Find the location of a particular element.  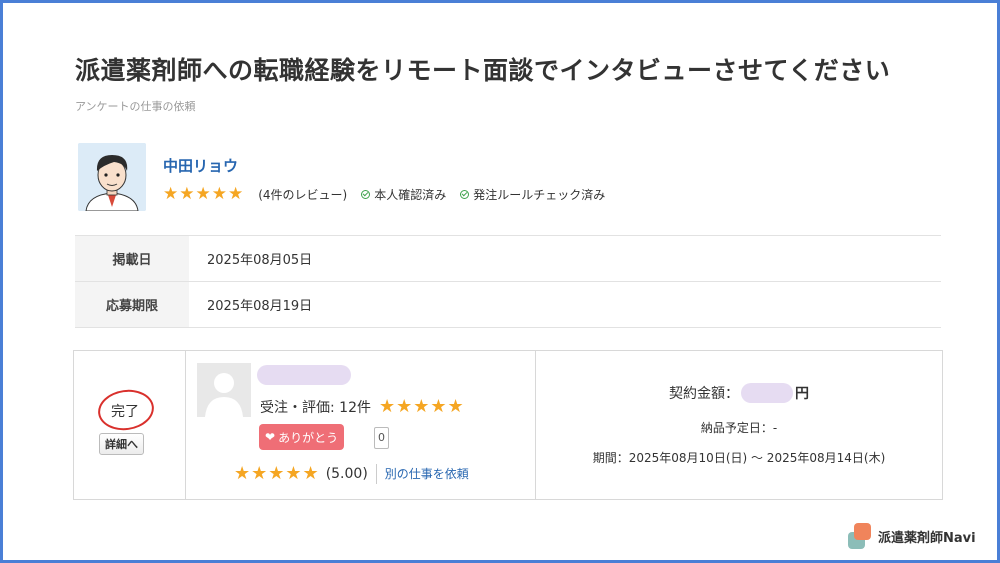

contract-amount-redacted is located at coordinates (767, 393).